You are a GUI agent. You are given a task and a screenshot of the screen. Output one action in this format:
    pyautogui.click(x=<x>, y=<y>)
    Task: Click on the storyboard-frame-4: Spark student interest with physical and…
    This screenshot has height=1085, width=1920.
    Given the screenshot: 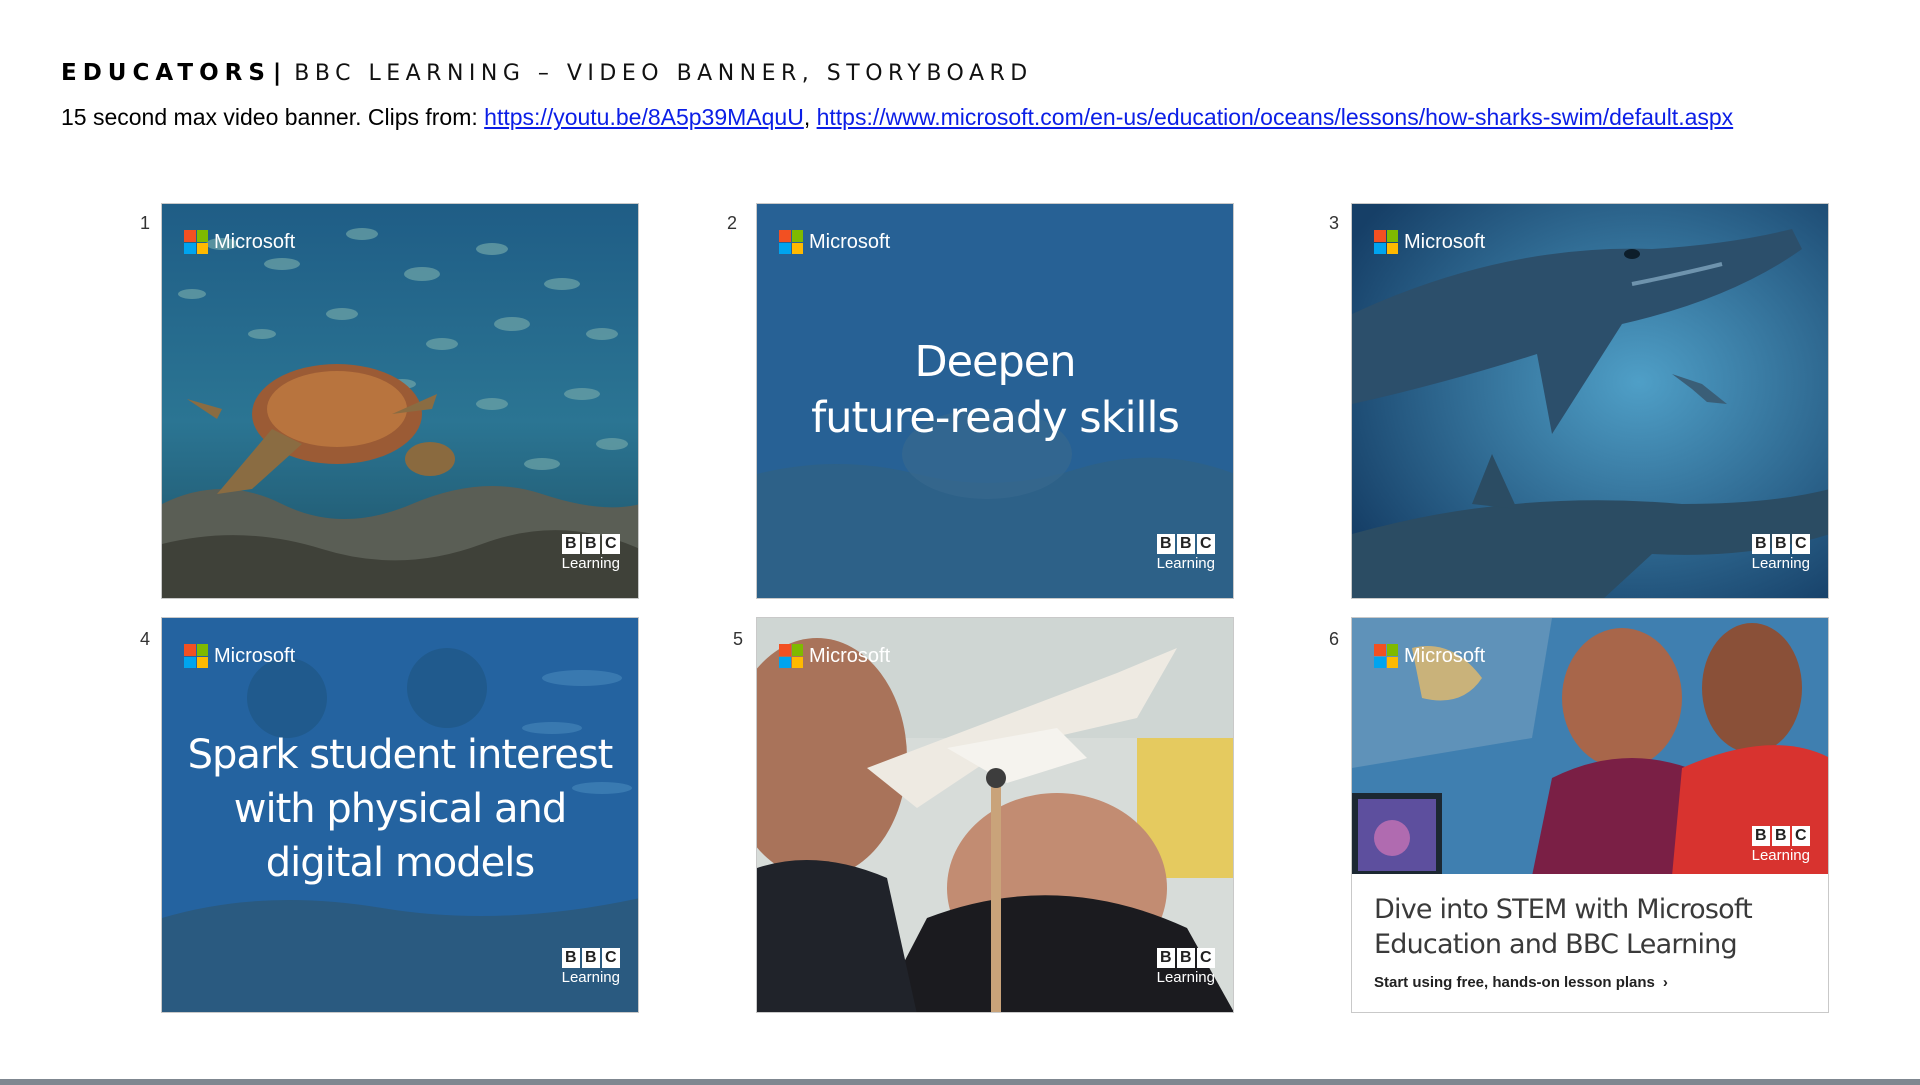 What is the action you would take?
    pyautogui.click(x=400, y=815)
    